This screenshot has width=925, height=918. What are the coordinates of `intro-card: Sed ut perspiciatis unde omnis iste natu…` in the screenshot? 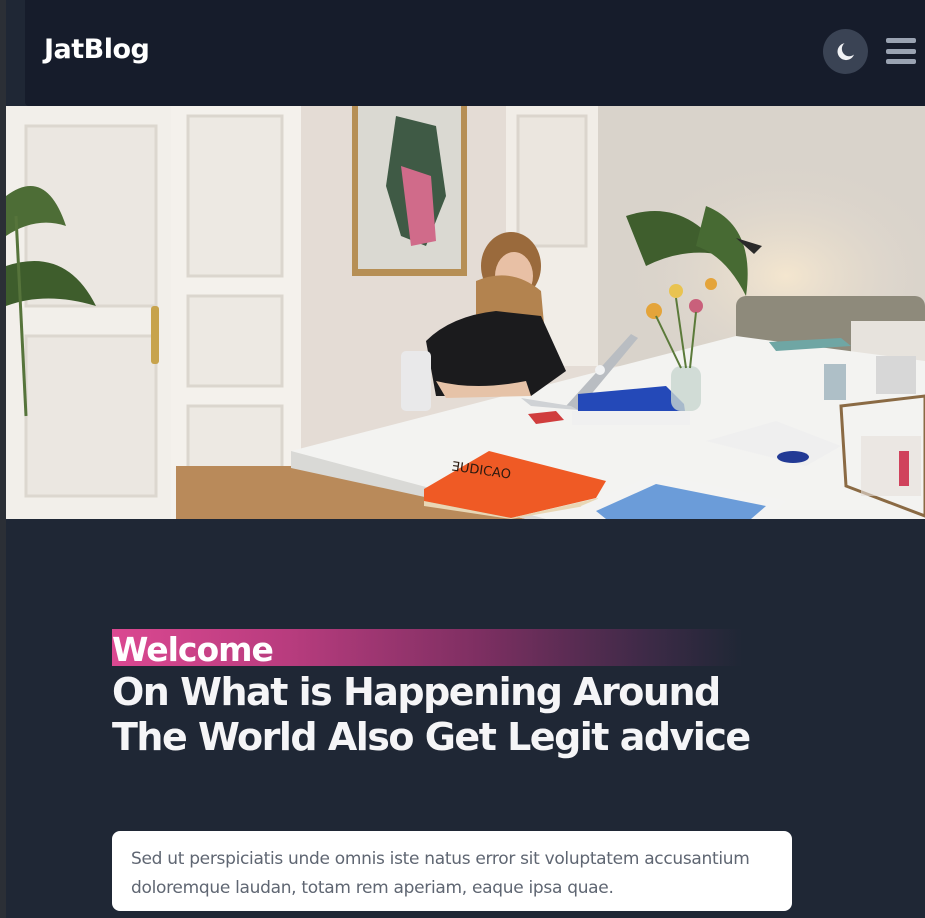 It's located at (452, 871).